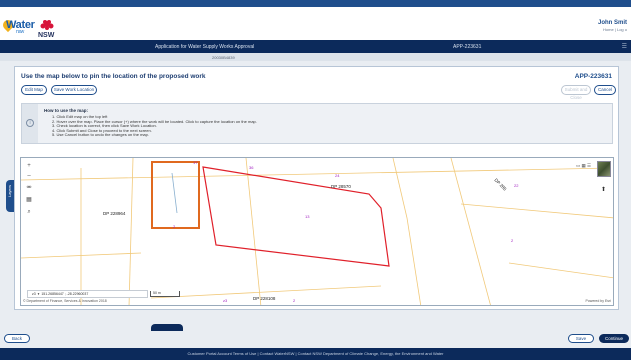 The height and width of the screenshot is (360, 631). I want to click on footer-actions: Back Save Continue, so click(315, 339).